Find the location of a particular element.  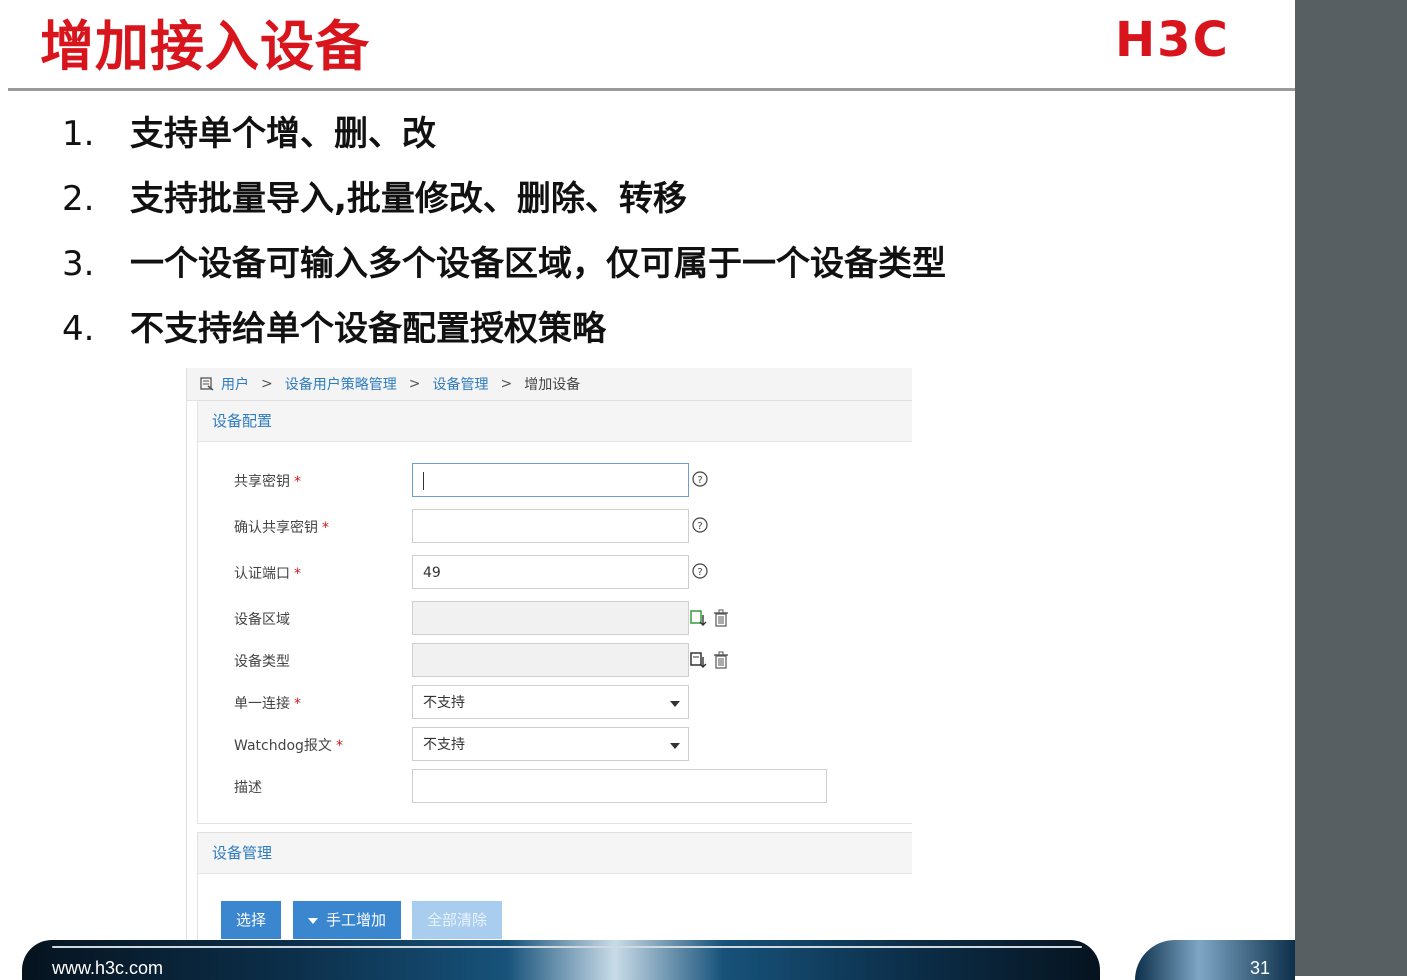

footer-banner-right is located at coordinates (1215, 960).